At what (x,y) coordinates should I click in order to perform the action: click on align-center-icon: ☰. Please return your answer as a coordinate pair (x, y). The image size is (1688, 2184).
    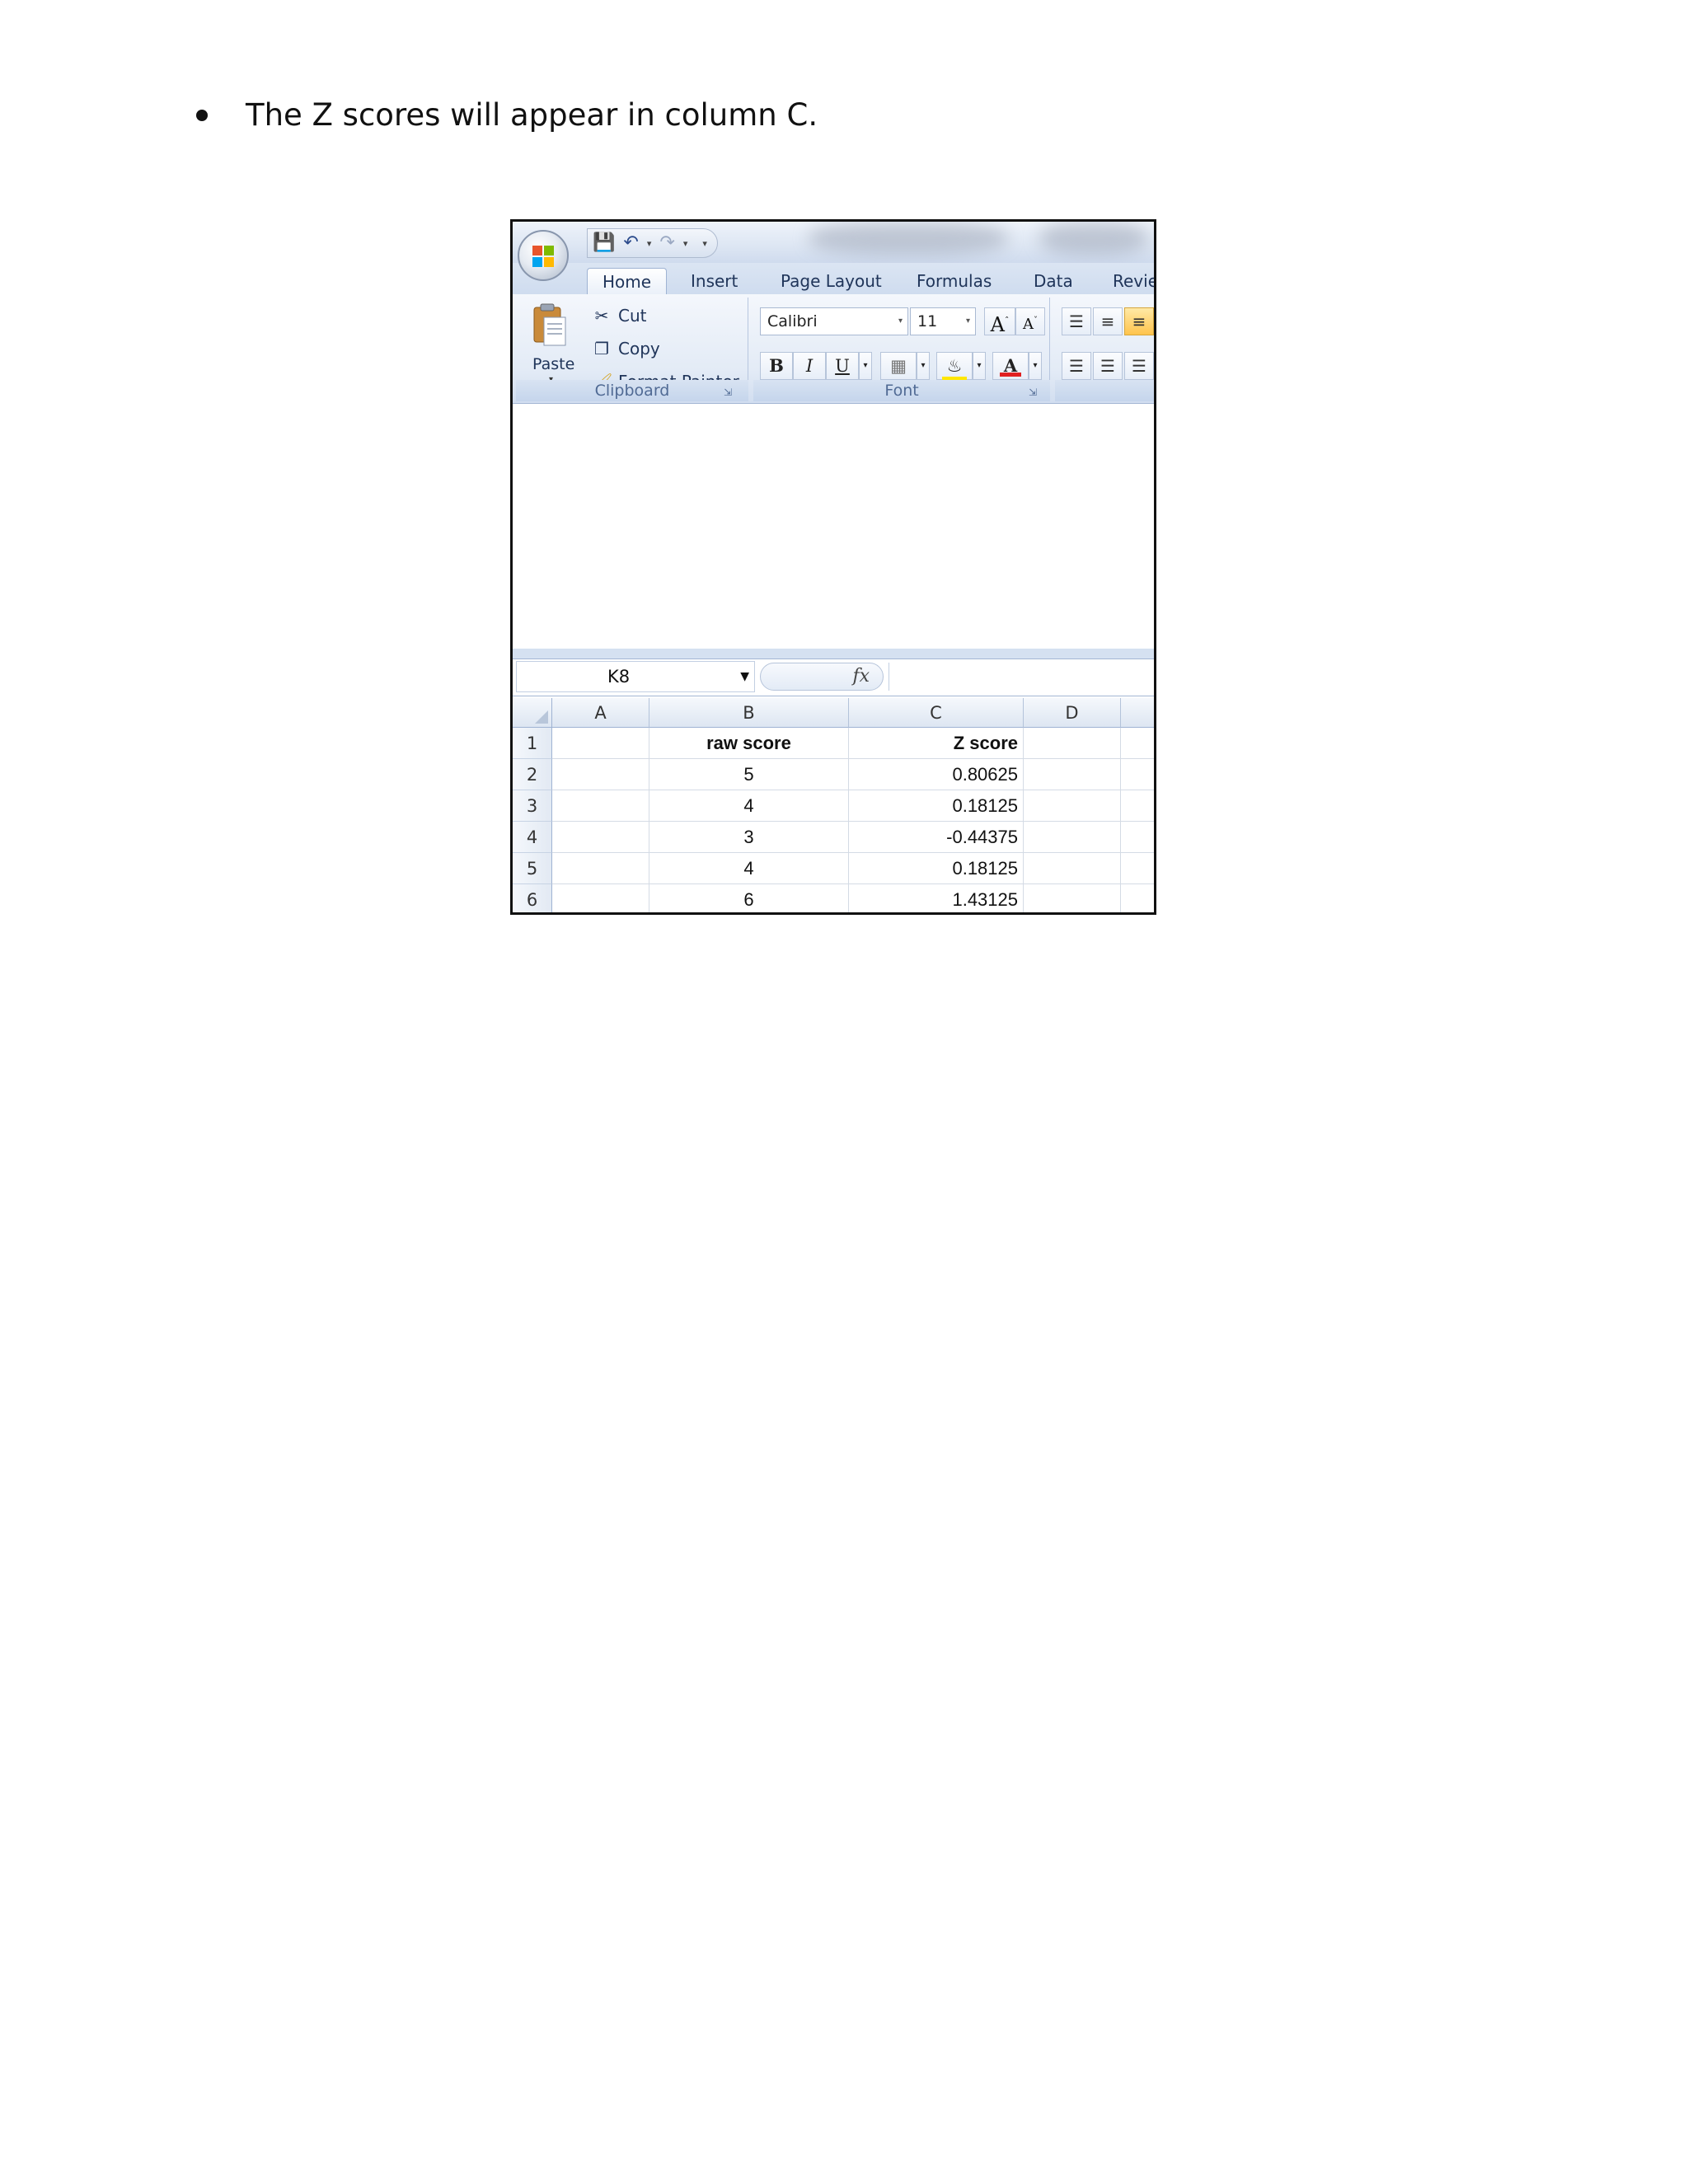
    Looking at the image, I should click on (1108, 366).